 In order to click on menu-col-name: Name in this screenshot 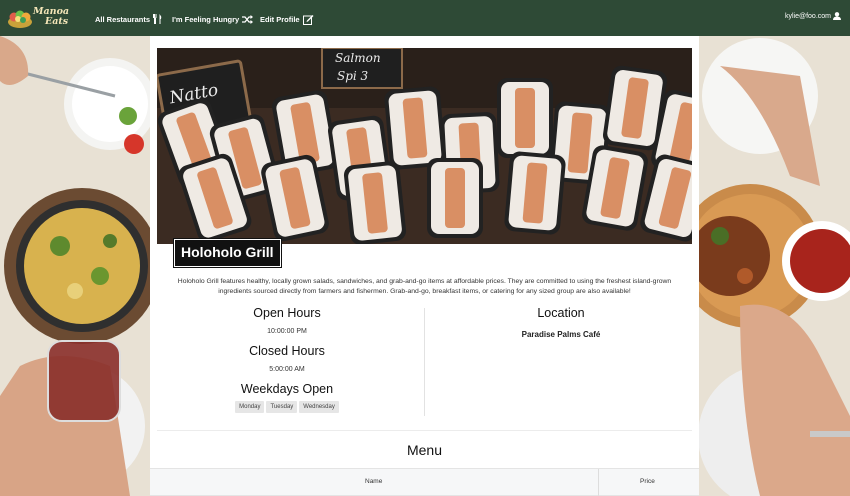, I will do `click(374, 481)`.